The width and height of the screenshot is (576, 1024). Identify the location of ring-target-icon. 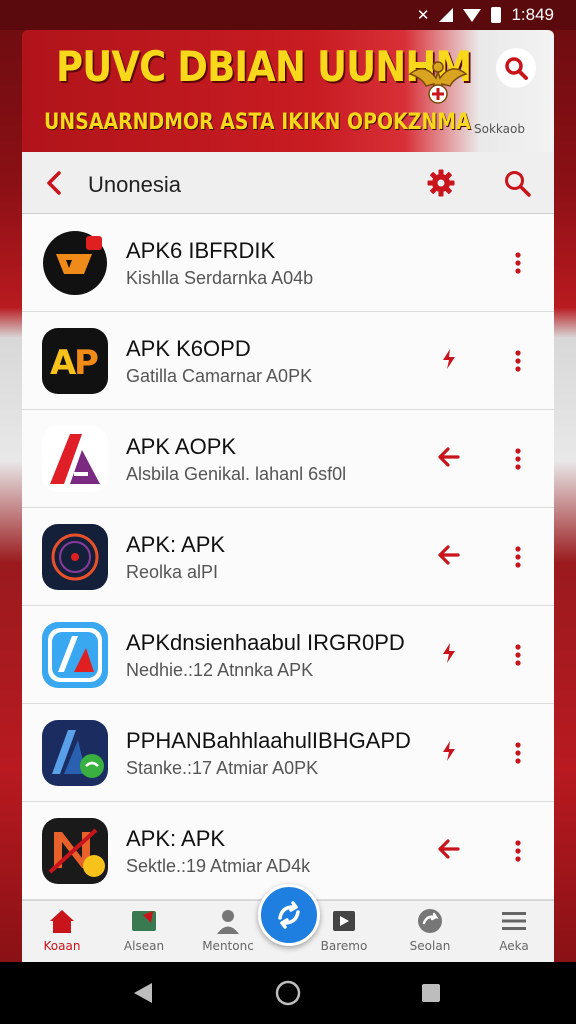
(75, 557).